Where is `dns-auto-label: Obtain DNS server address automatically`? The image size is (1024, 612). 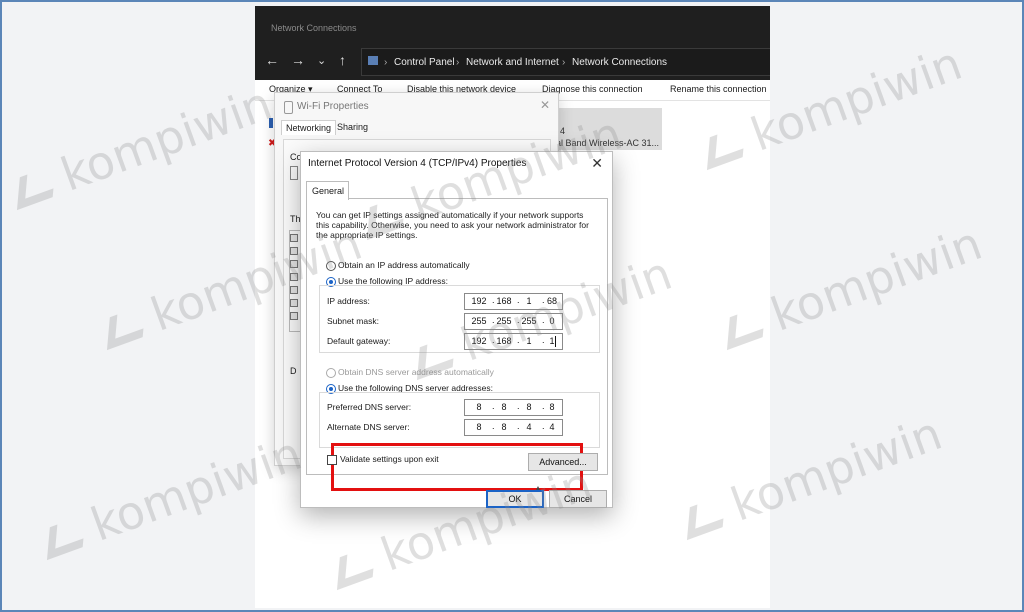 dns-auto-label: Obtain DNS server address automatically is located at coordinates (416, 372).